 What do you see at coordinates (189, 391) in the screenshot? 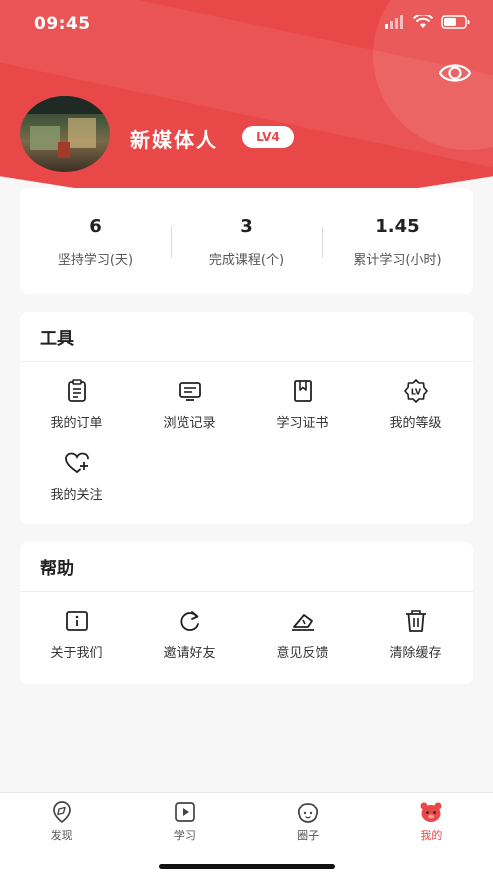
I see `monitor-icon` at bounding box center [189, 391].